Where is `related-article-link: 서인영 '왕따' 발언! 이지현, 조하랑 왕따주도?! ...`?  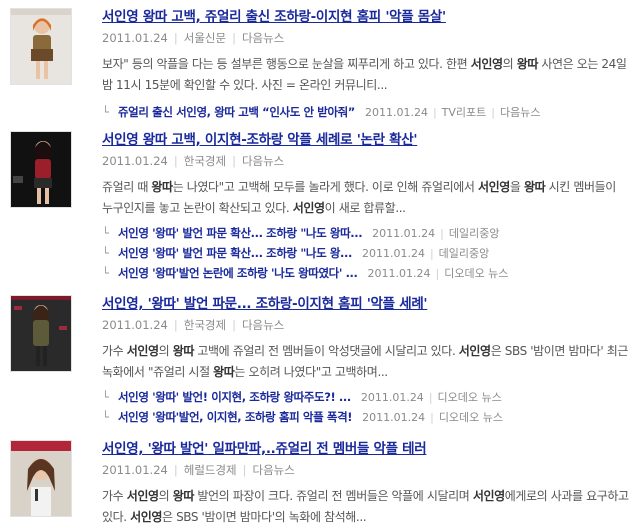
related-article-link: 서인영 '왕따' 발언! 이지현, 조하랑 왕따주도?! ... is located at coordinates (234, 397).